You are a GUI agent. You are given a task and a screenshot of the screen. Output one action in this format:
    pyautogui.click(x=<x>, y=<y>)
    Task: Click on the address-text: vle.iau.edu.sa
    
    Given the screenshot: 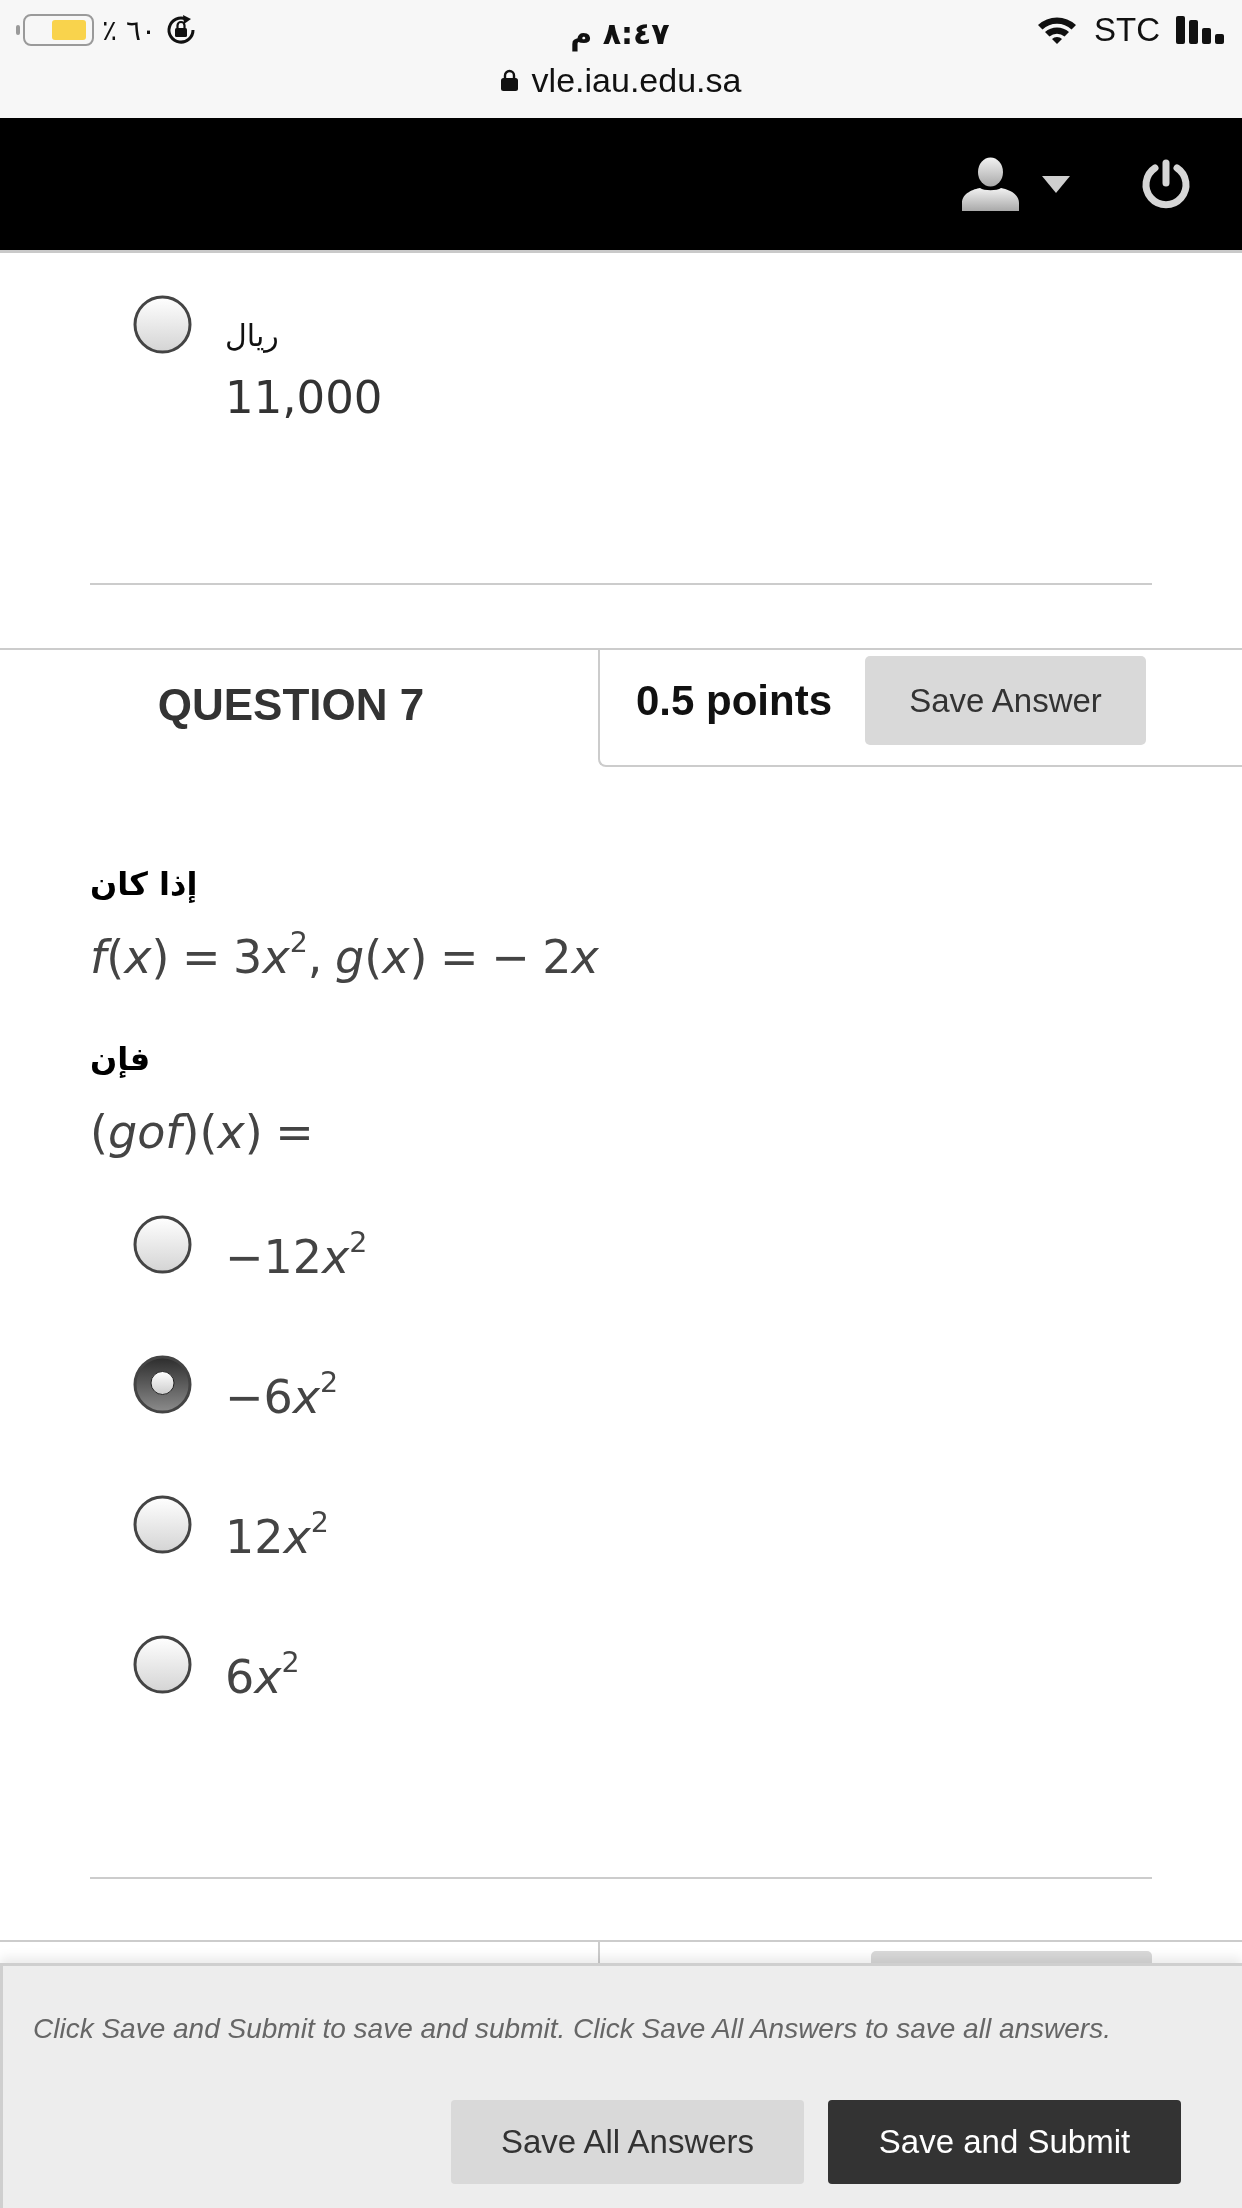 What is the action you would take?
    pyautogui.click(x=636, y=80)
    